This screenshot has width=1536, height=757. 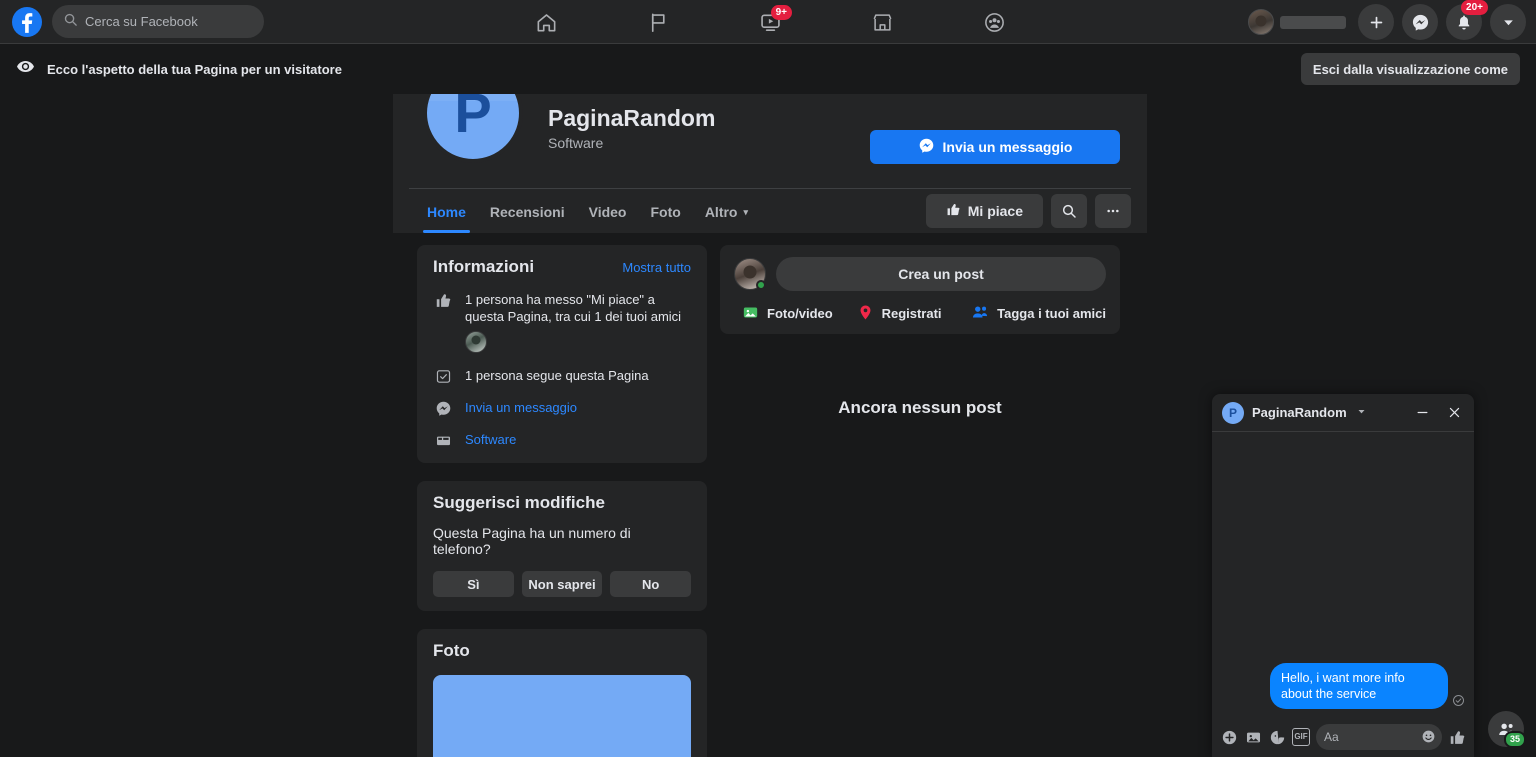 What do you see at coordinates (746, 211) in the screenshot?
I see `chevron-down-icon: ▾` at bounding box center [746, 211].